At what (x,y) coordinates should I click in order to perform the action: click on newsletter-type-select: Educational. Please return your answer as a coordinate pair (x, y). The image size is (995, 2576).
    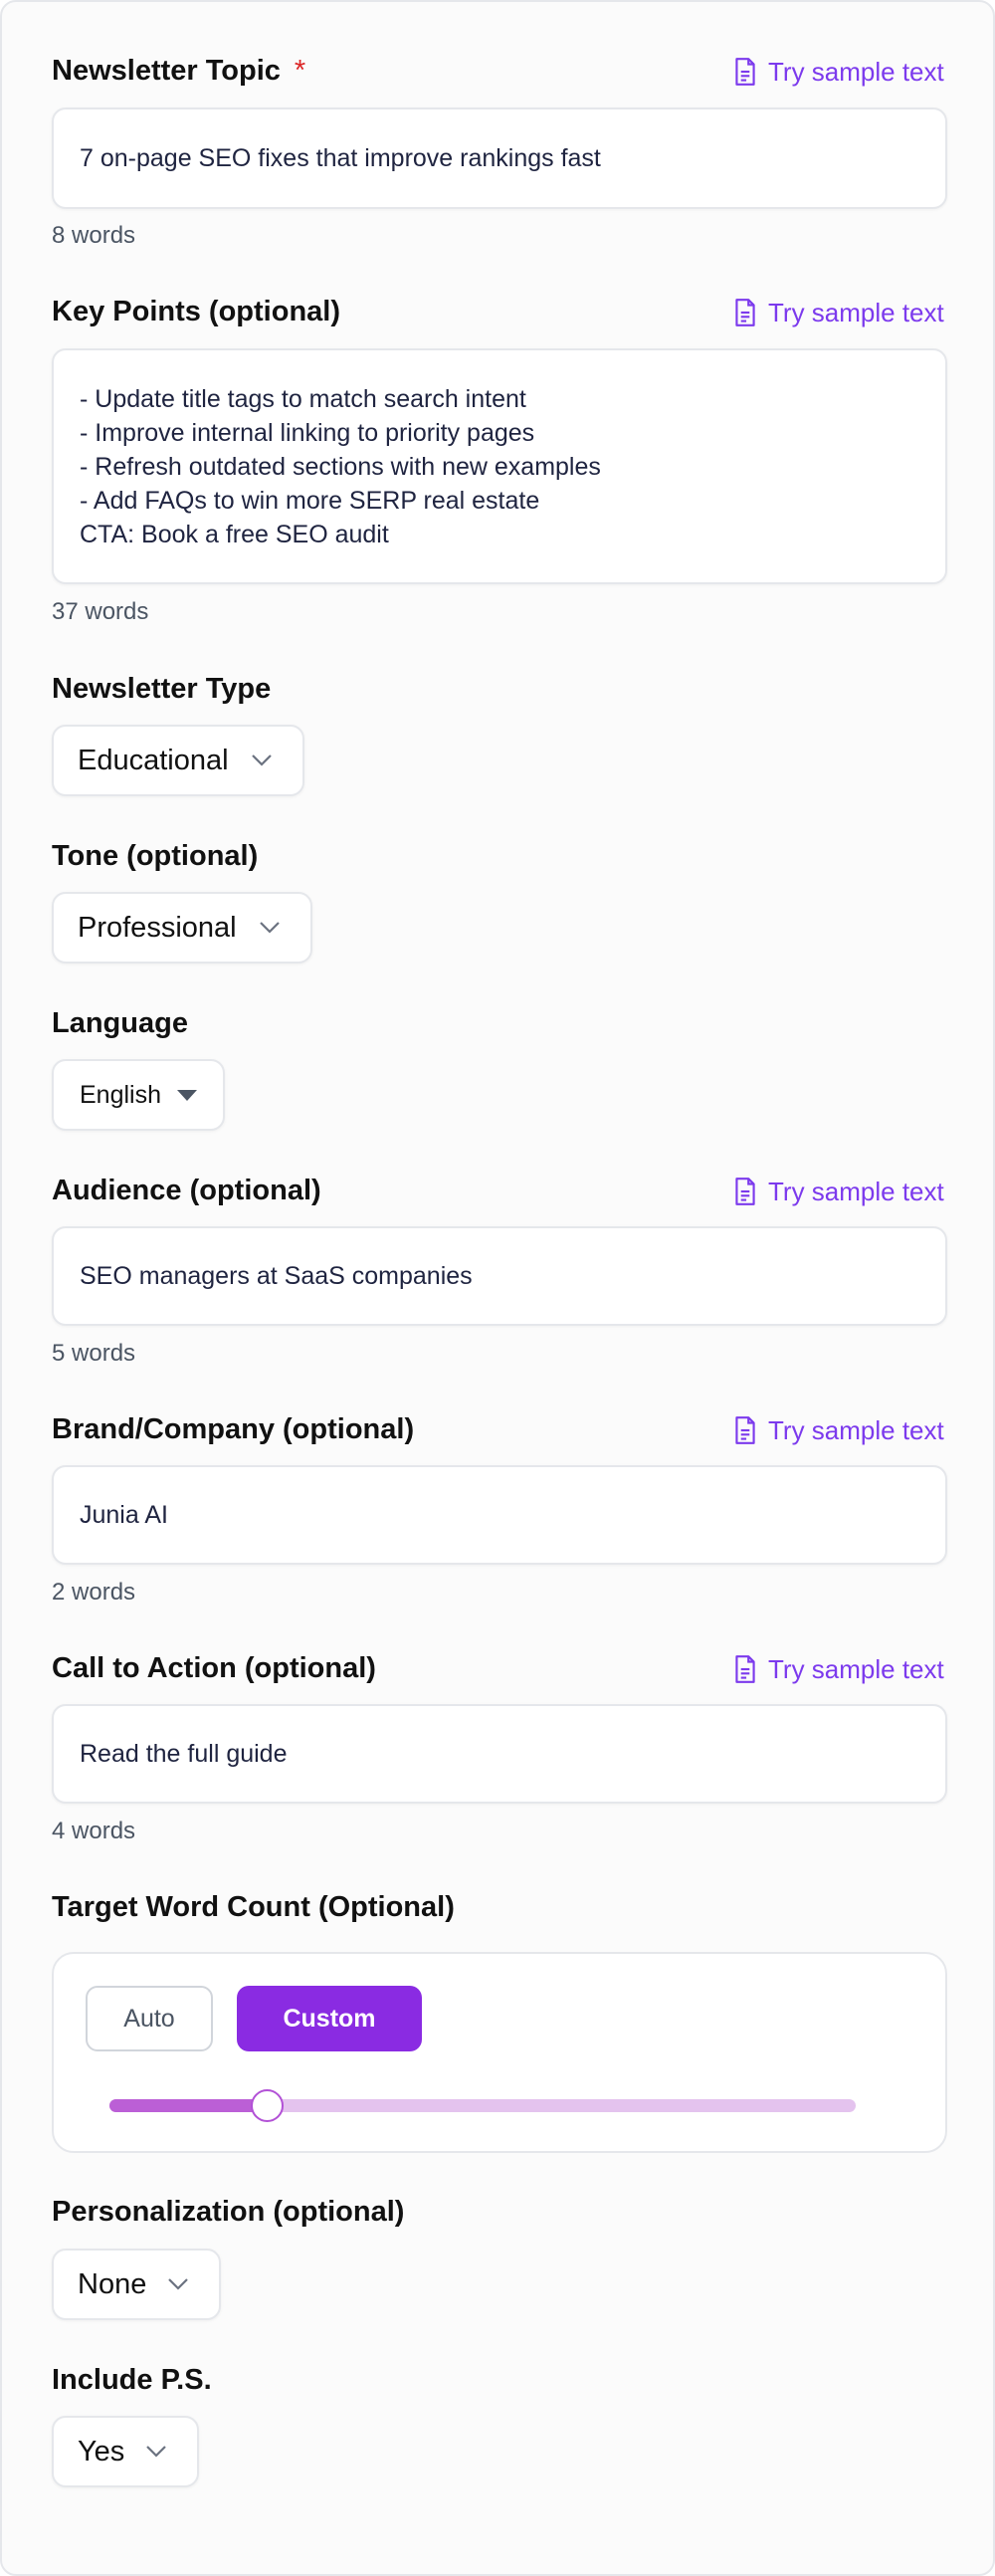
    Looking at the image, I should click on (178, 760).